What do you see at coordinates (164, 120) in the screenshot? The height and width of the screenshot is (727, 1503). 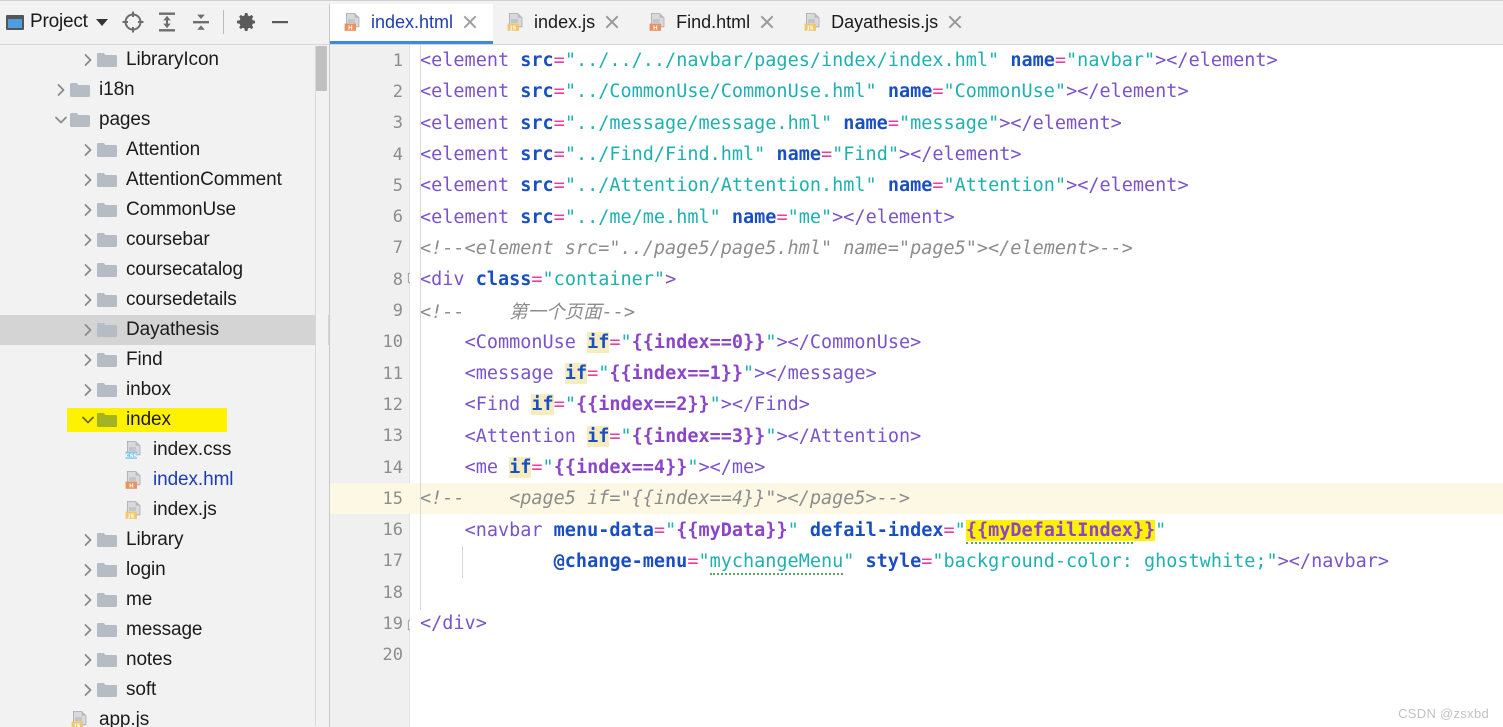 I see `tree-folder-row: pages` at bounding box center [164, 120].